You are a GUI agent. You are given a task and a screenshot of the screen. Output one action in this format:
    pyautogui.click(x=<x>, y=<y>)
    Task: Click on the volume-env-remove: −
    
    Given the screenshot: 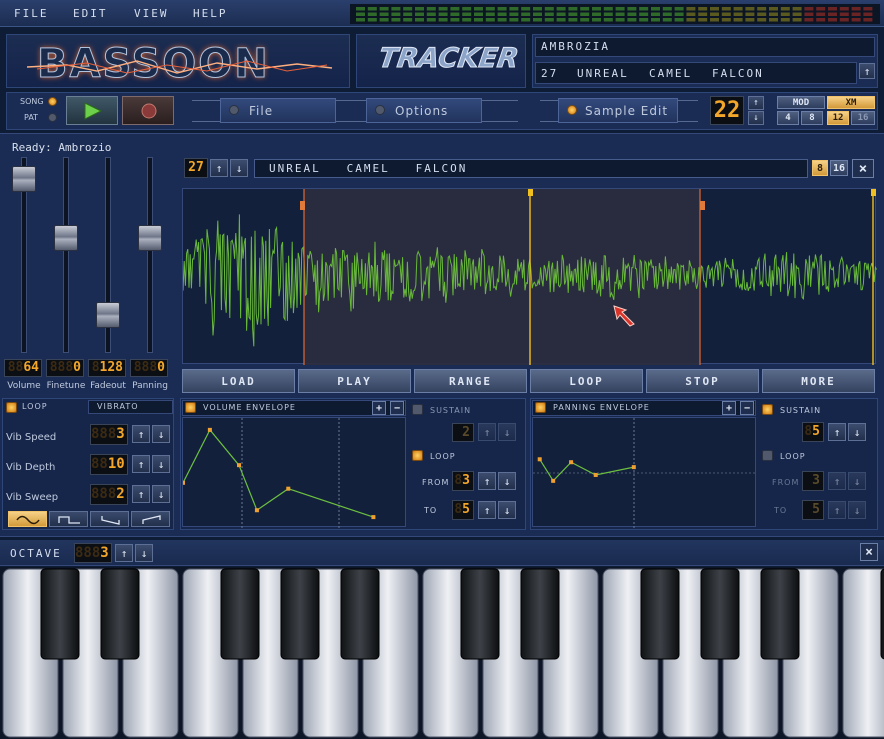 What is the action you would take?
    pyautogui.click(x=397, y=408)
    